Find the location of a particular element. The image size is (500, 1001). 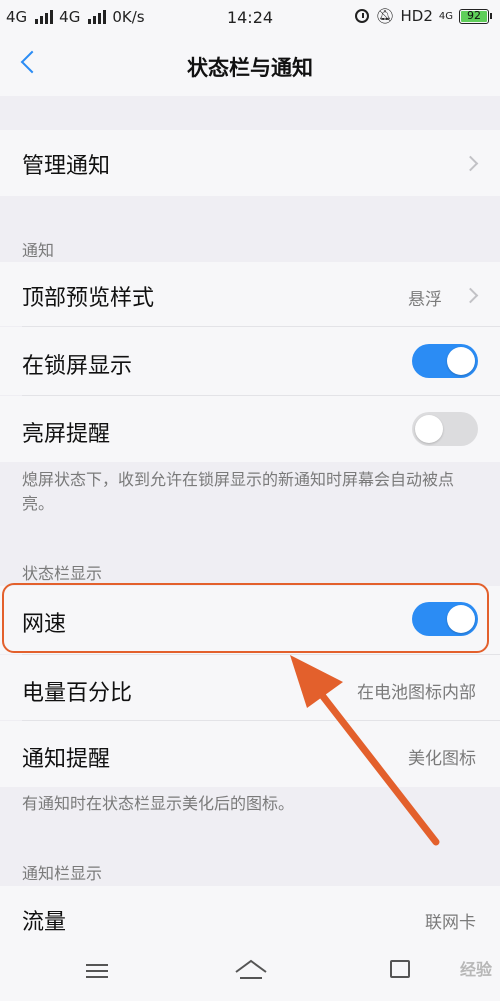

home-icon is located at coordinates (251, 970).